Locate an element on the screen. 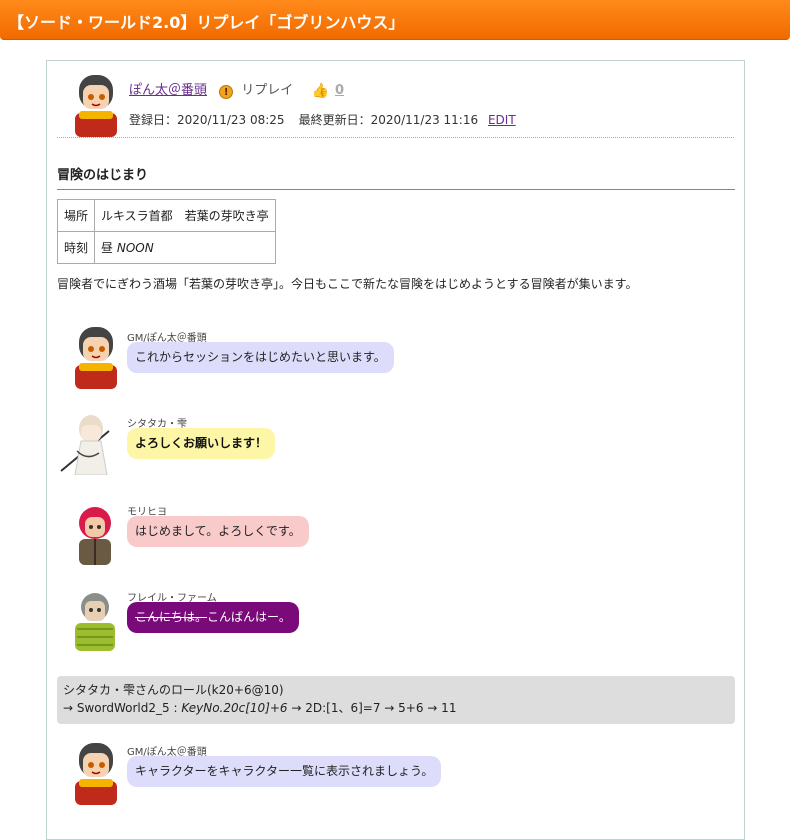 The height and width of the screenshot is (840, 790). page-title: 【ソード・ワールド2.0】リプレイ「ゴブリンハウス」 is located at coordinates (395, 20).